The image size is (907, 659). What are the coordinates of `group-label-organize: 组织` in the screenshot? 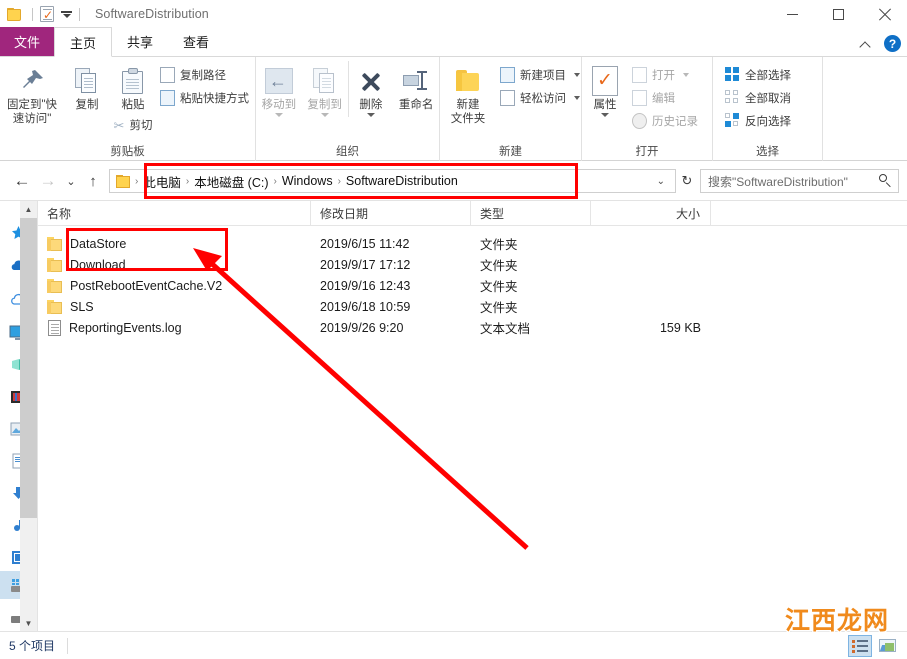 It's located at (347, 152).